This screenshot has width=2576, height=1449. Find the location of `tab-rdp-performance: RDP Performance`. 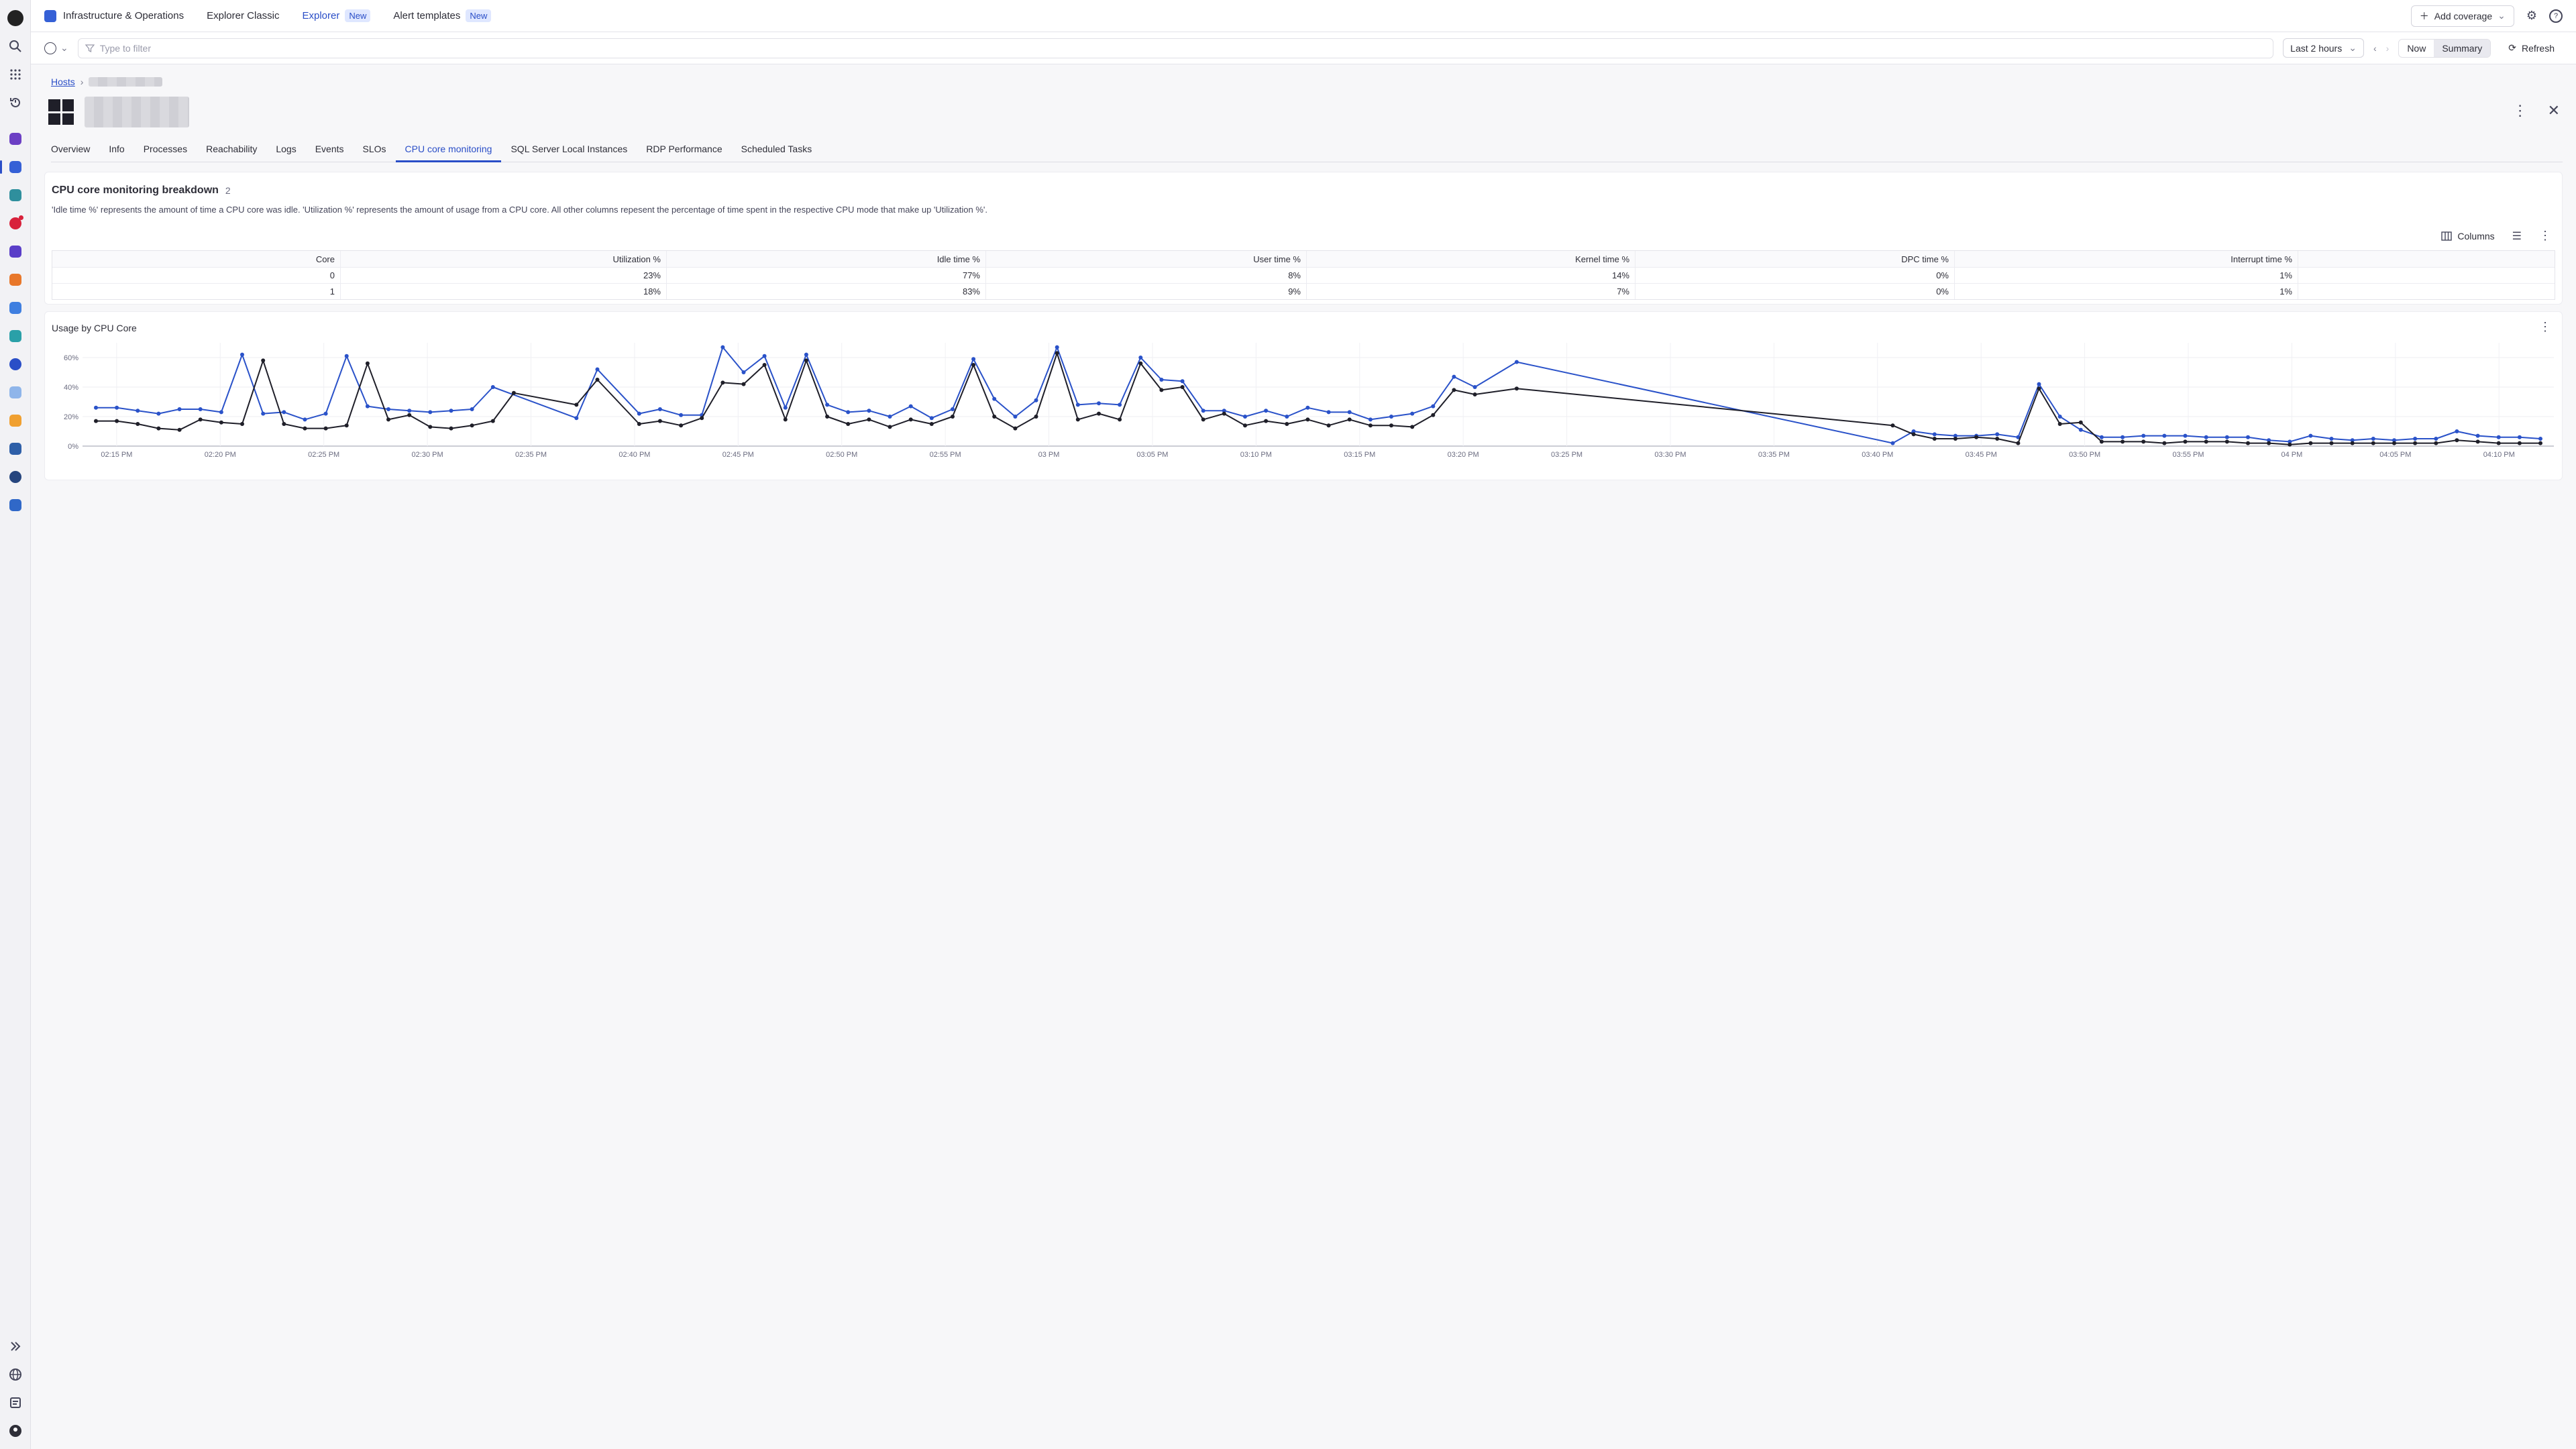

tab-rdp-performance: RDP Performance is located at coordinates (684, 151).